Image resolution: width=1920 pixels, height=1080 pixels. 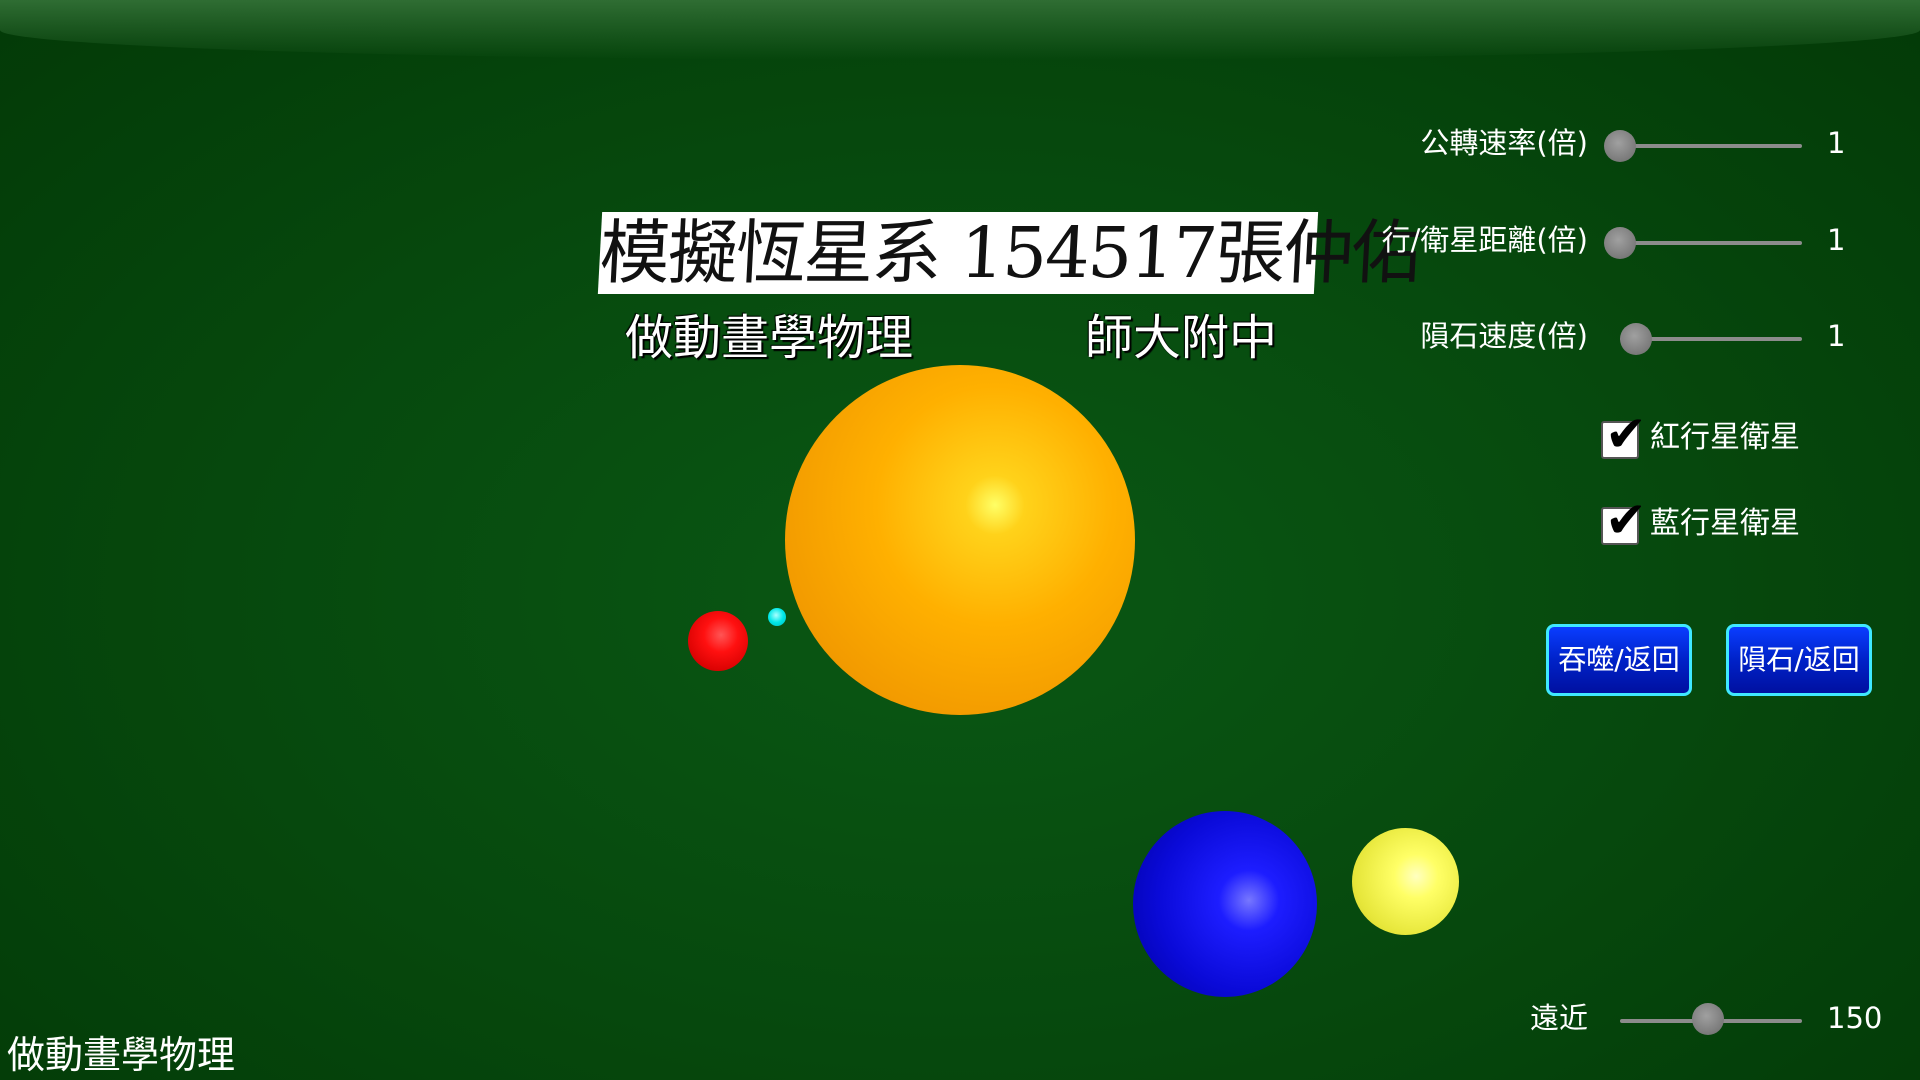 What do you see at coordinates (1558, 1018) in the screenshot?
I see `zoom-label: 遠近` at bounding box center [1558, 1018].